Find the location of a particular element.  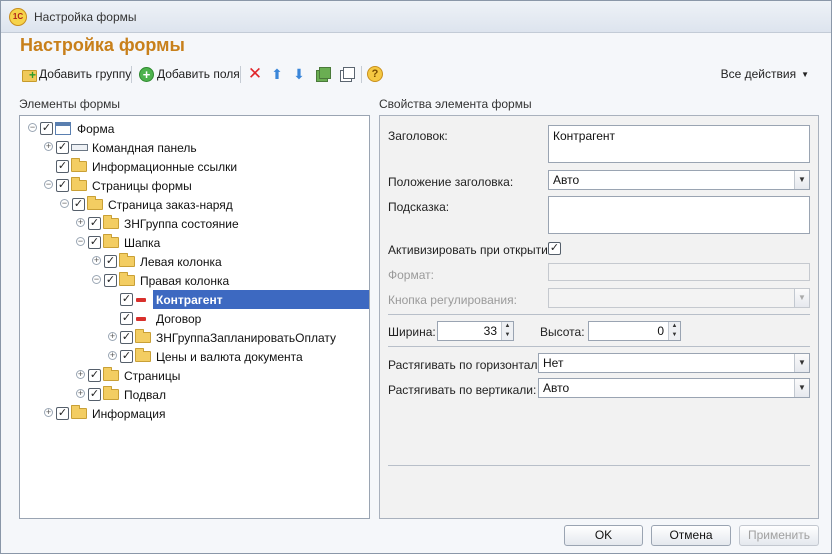

window-title: Настройка формы is located at coordinates (85, 17).